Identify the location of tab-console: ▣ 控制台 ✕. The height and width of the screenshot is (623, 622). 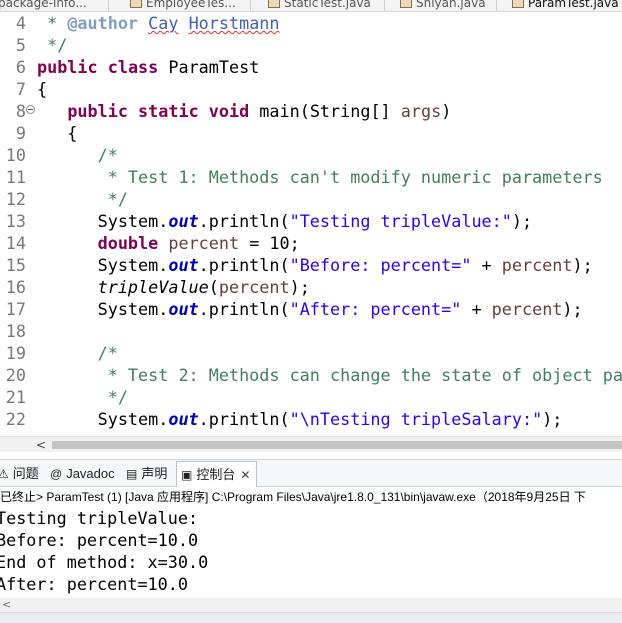
(217, 474).